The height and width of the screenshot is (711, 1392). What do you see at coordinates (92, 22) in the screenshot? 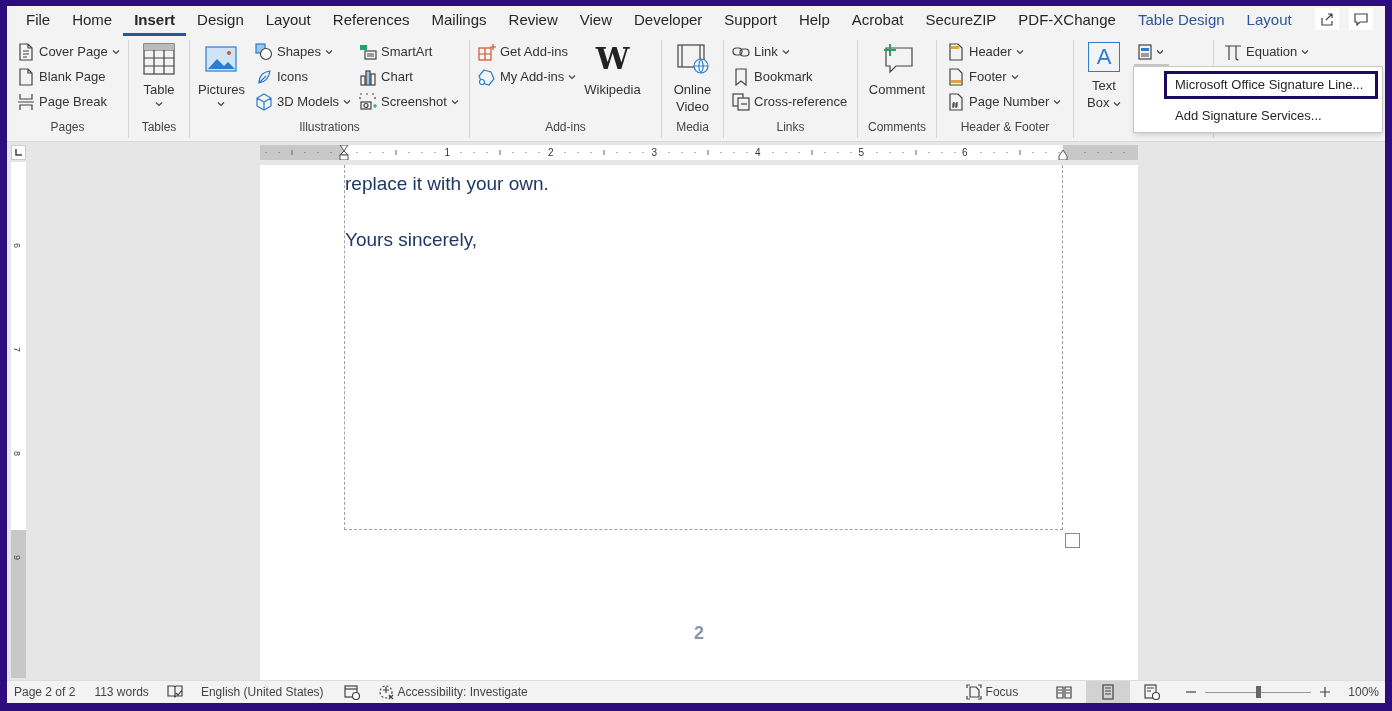
I see `ribbon-tab: Home` at bounding box center [92, 22].